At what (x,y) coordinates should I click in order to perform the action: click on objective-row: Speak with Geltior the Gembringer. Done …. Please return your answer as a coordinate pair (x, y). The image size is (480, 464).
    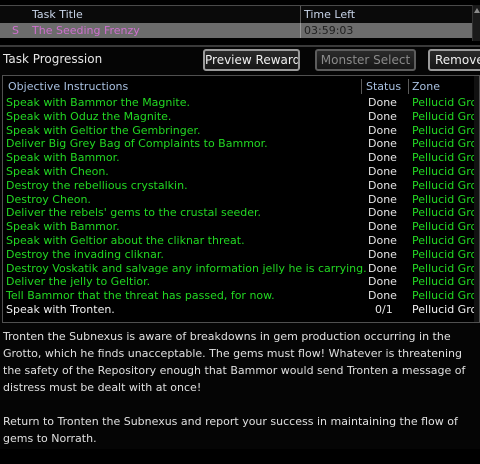
    Looking at the image, I should click on (241, 131).